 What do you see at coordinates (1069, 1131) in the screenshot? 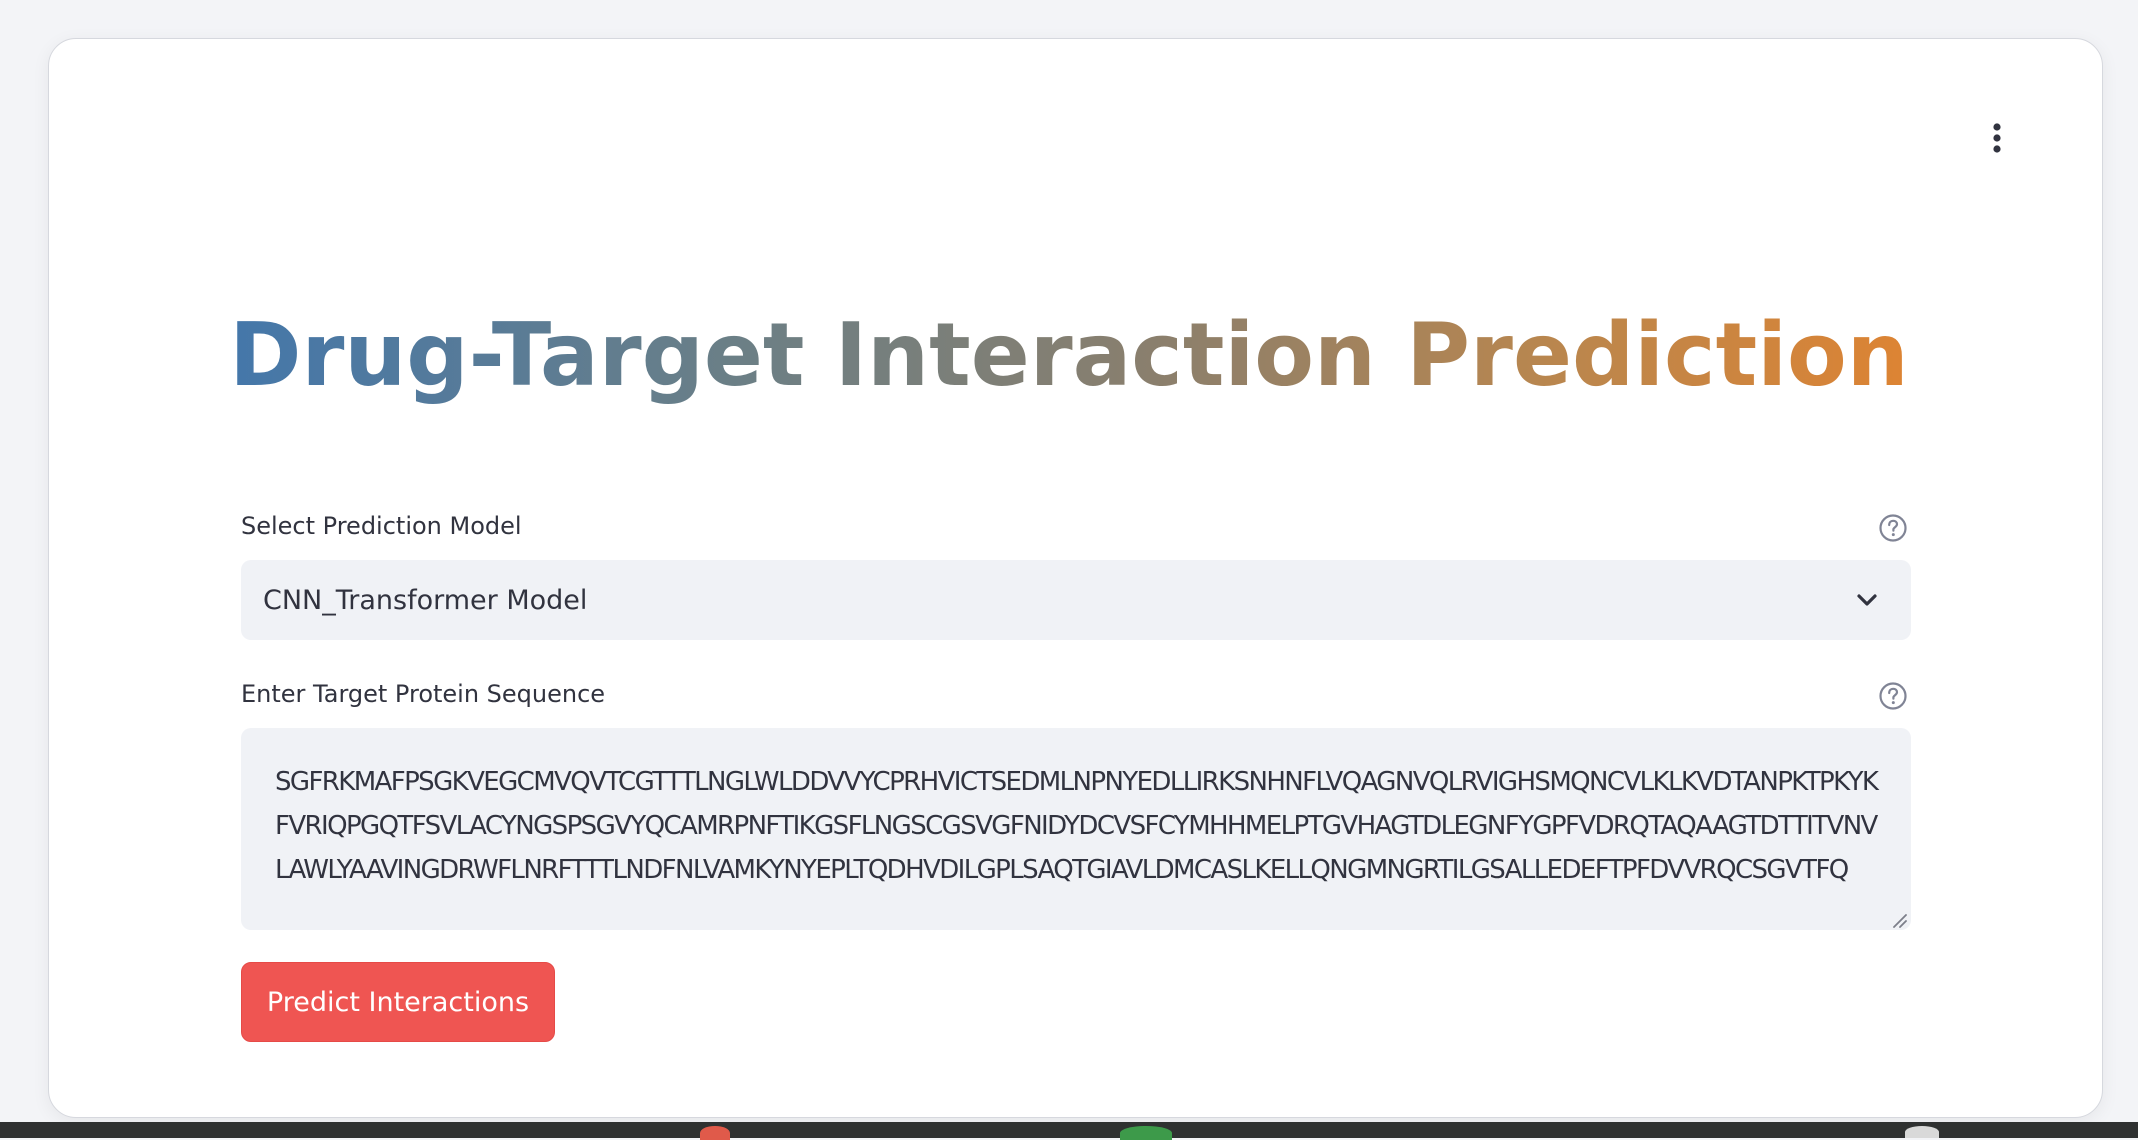
I see `taskbar` at bounding box center [1069, 1131].